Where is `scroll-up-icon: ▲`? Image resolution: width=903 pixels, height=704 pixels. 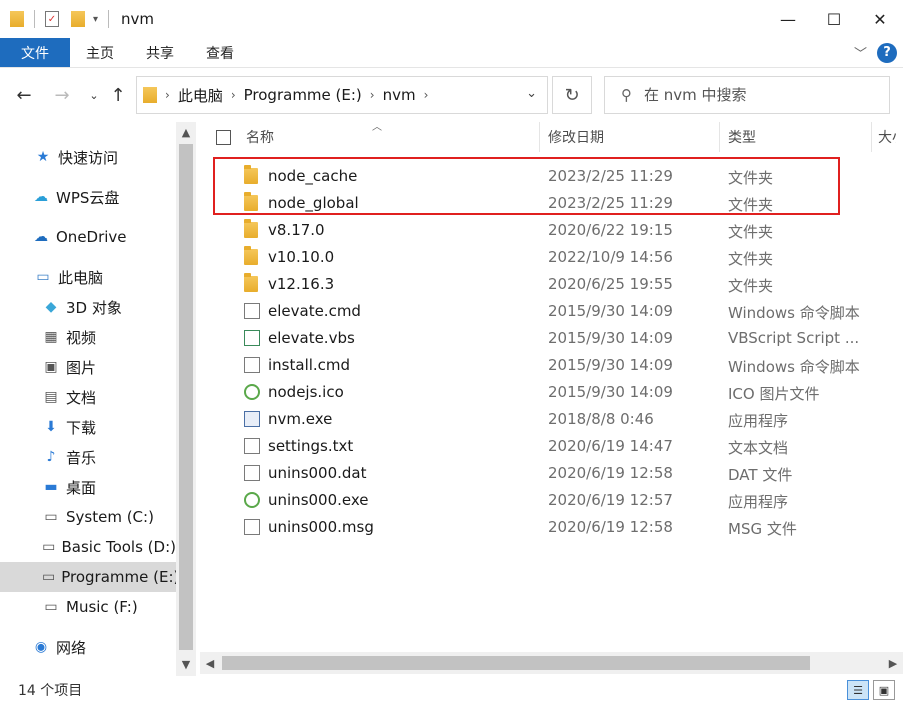 scroll-up-icon: ▲ is located at coordinates (186, 132).